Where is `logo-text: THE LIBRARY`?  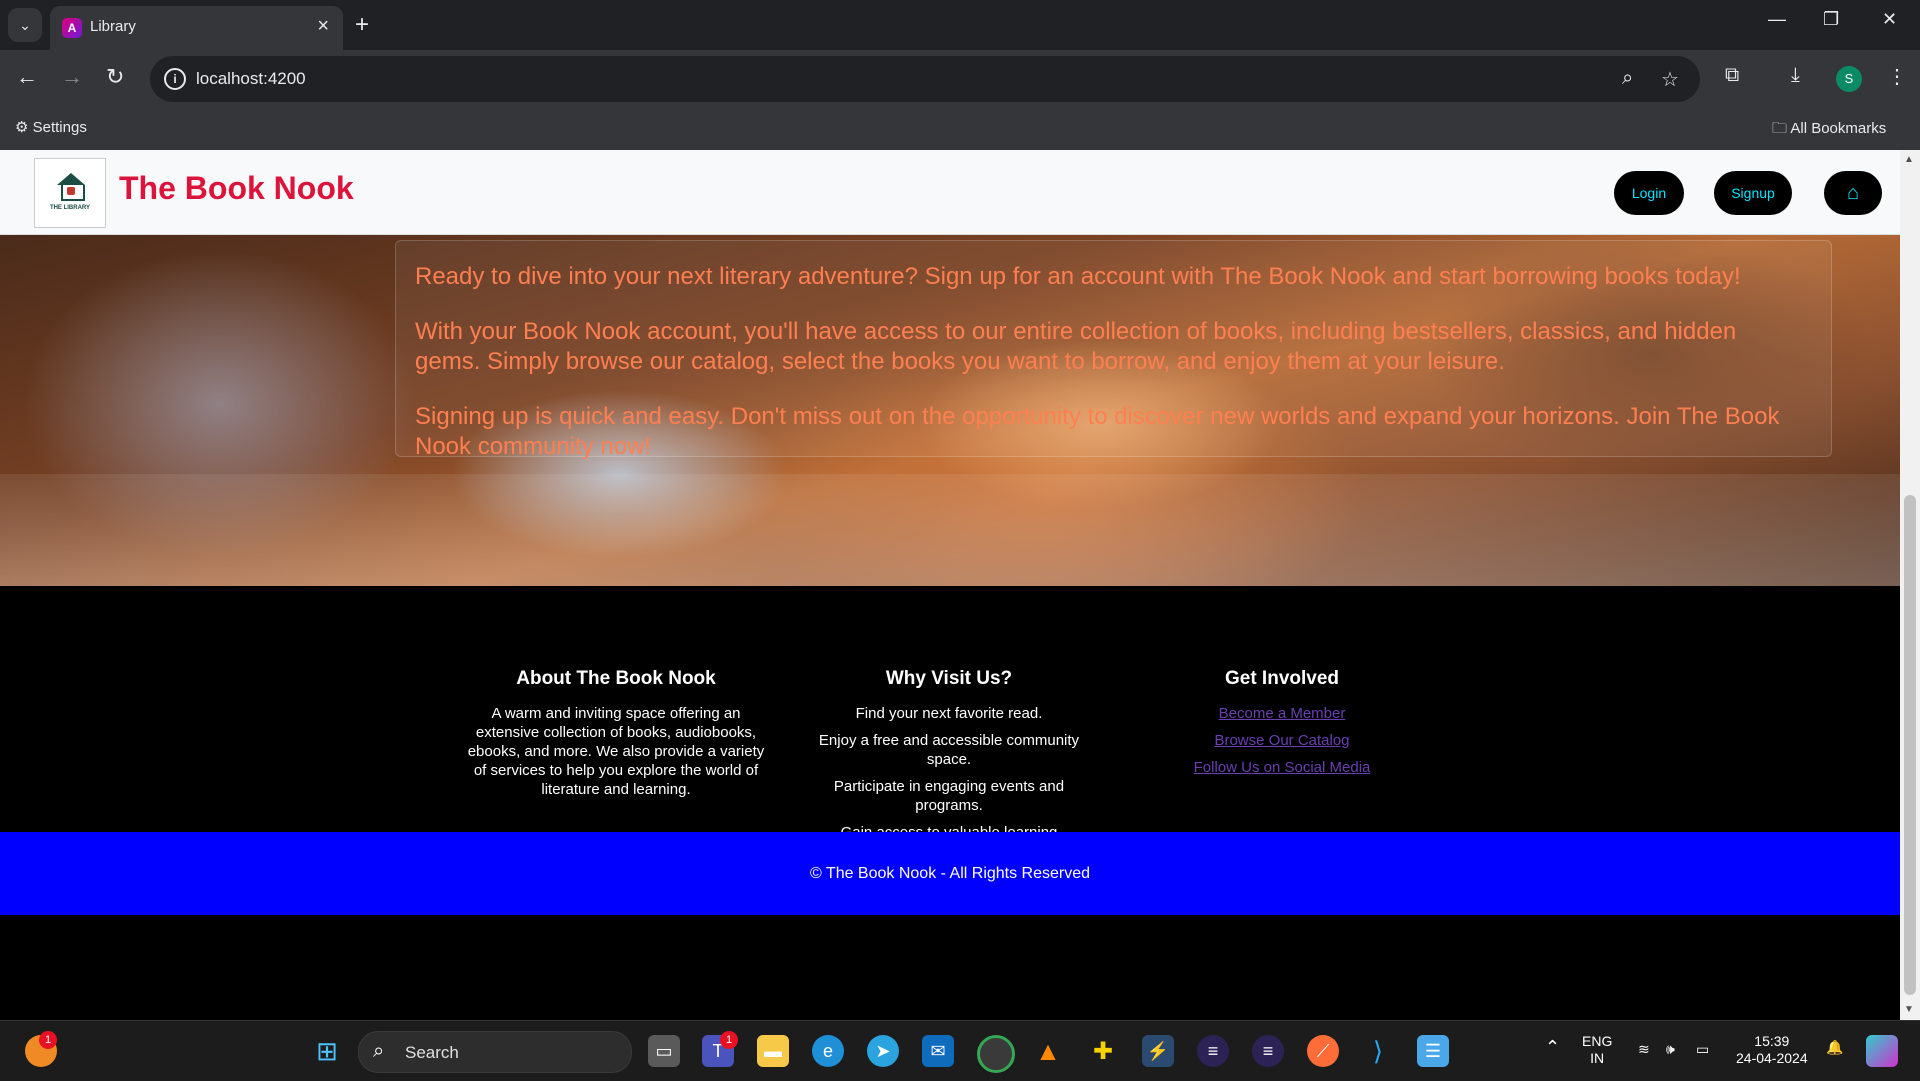 logo-text: THE LIBRARY is located at coordinates (70, 208).